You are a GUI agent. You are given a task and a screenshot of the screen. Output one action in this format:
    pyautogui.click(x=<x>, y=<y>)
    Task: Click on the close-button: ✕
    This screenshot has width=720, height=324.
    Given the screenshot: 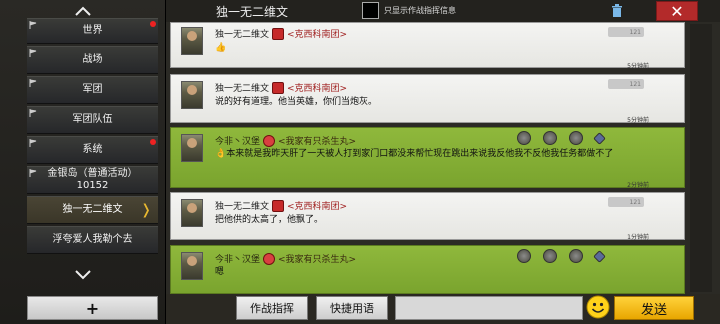 What is the action you would take?
    pyautogui.click(x=677, y=11)
    